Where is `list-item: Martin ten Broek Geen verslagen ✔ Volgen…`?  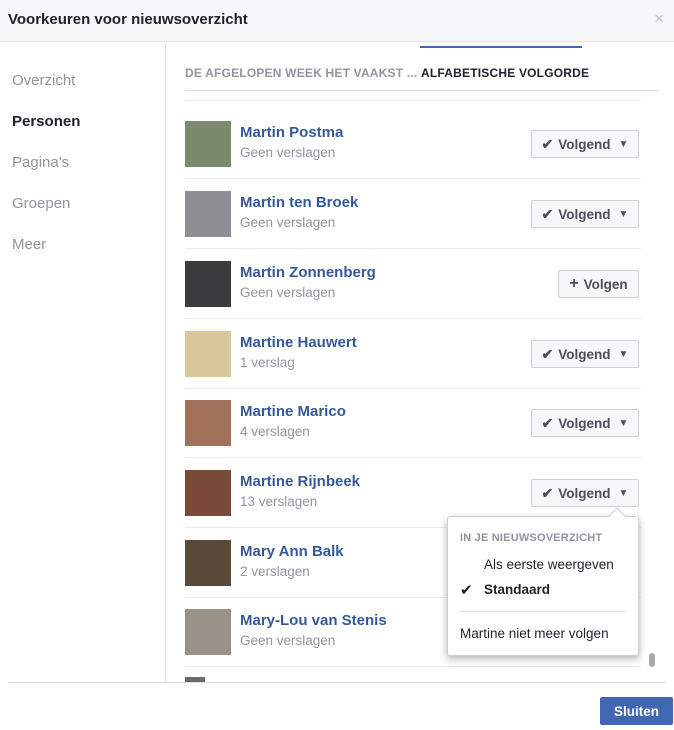
list-item: Martin ten Broek Geen verslagen ✔ Volgen… is located at coordinates (413, 214).